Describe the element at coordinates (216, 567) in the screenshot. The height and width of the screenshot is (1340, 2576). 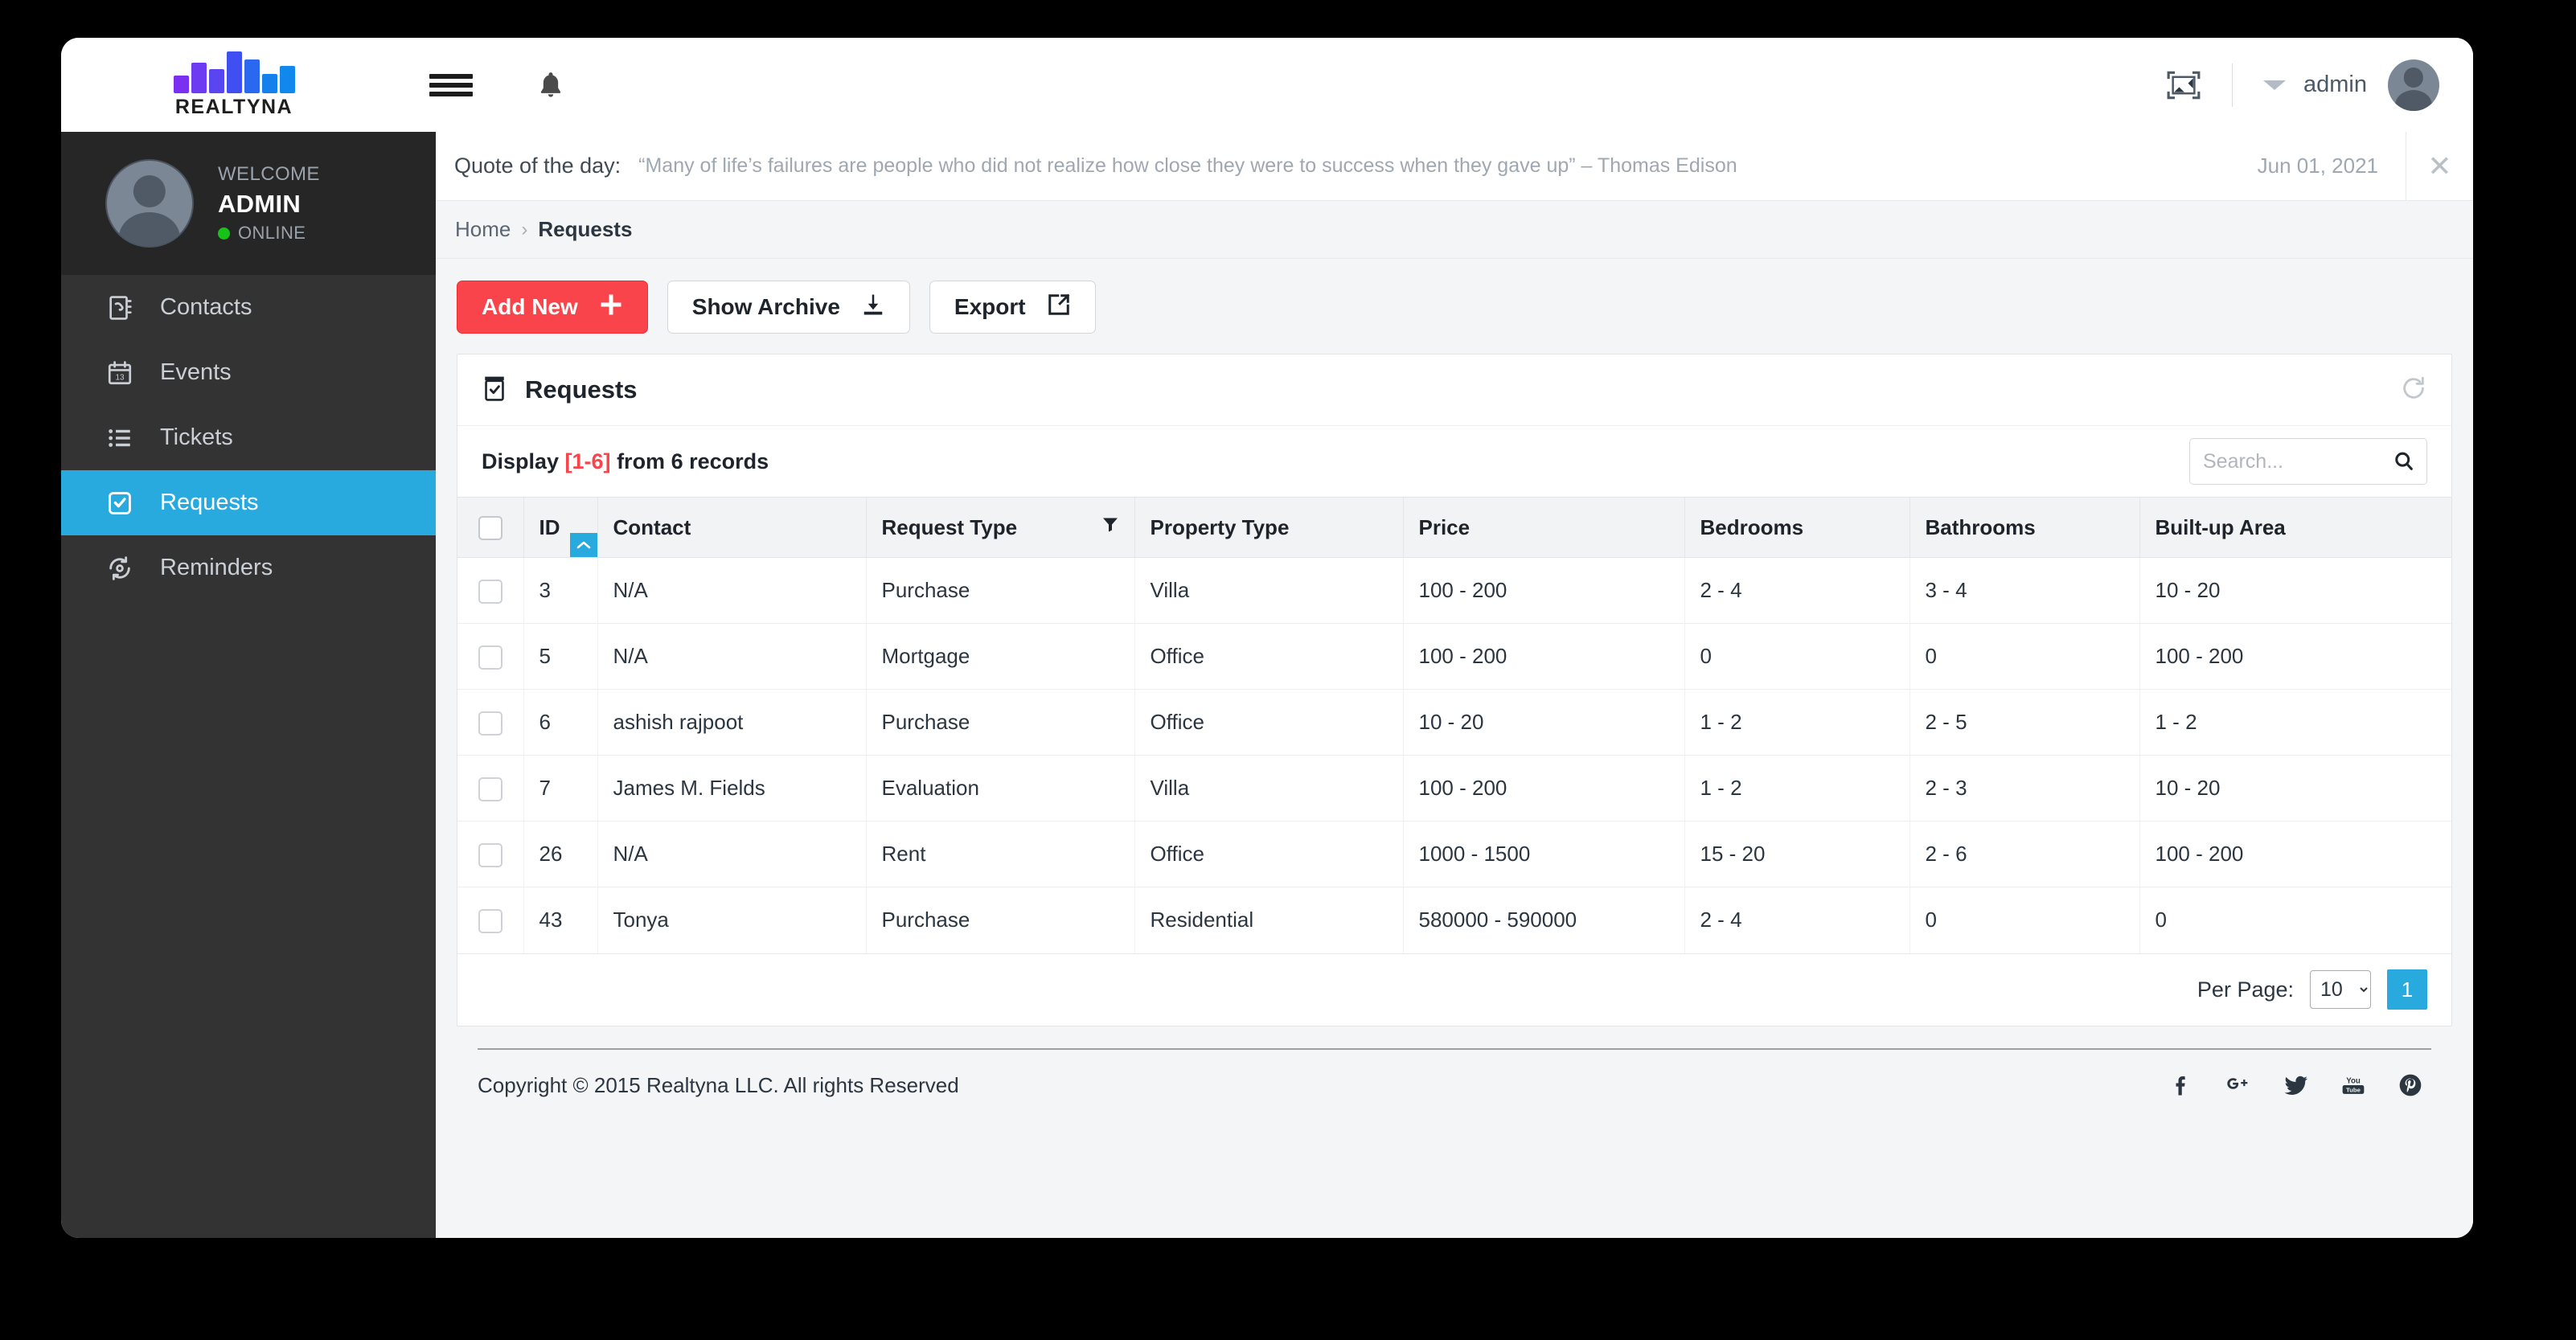
I see `sidebar-item-label: Reminders` at that location.